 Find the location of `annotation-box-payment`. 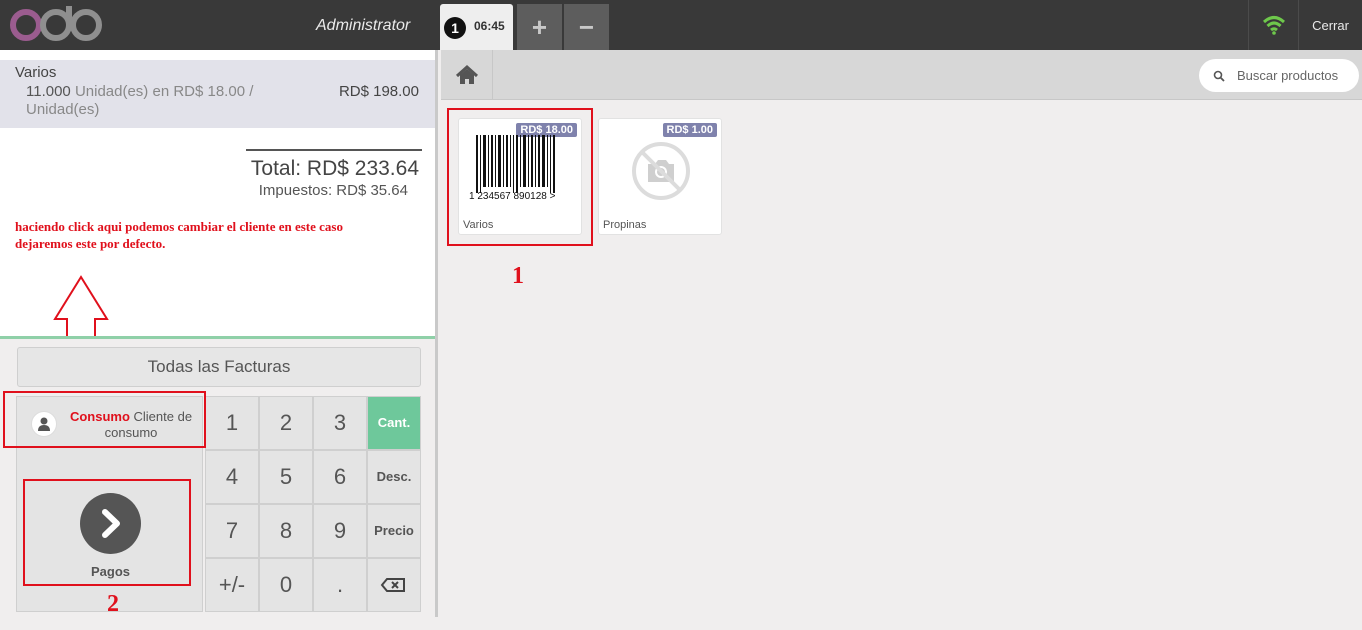

annotation-box-payment is located at coordinates (107, 532).